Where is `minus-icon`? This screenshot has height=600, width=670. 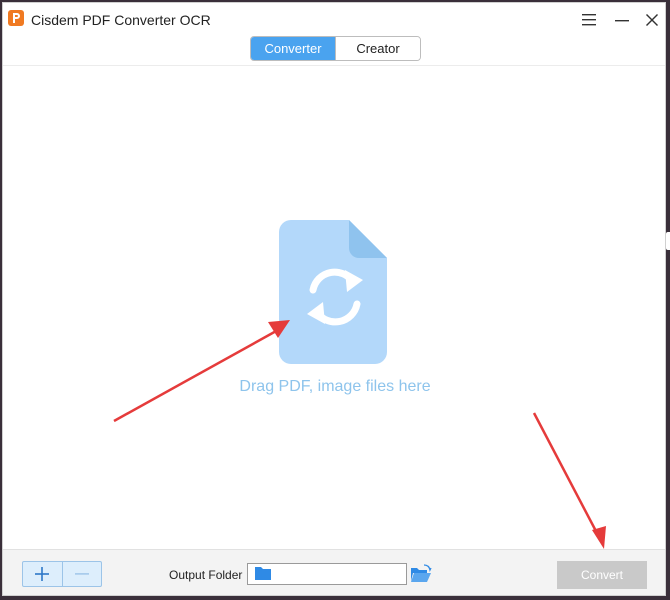 minus-icon is located at coordinates (81, 574).